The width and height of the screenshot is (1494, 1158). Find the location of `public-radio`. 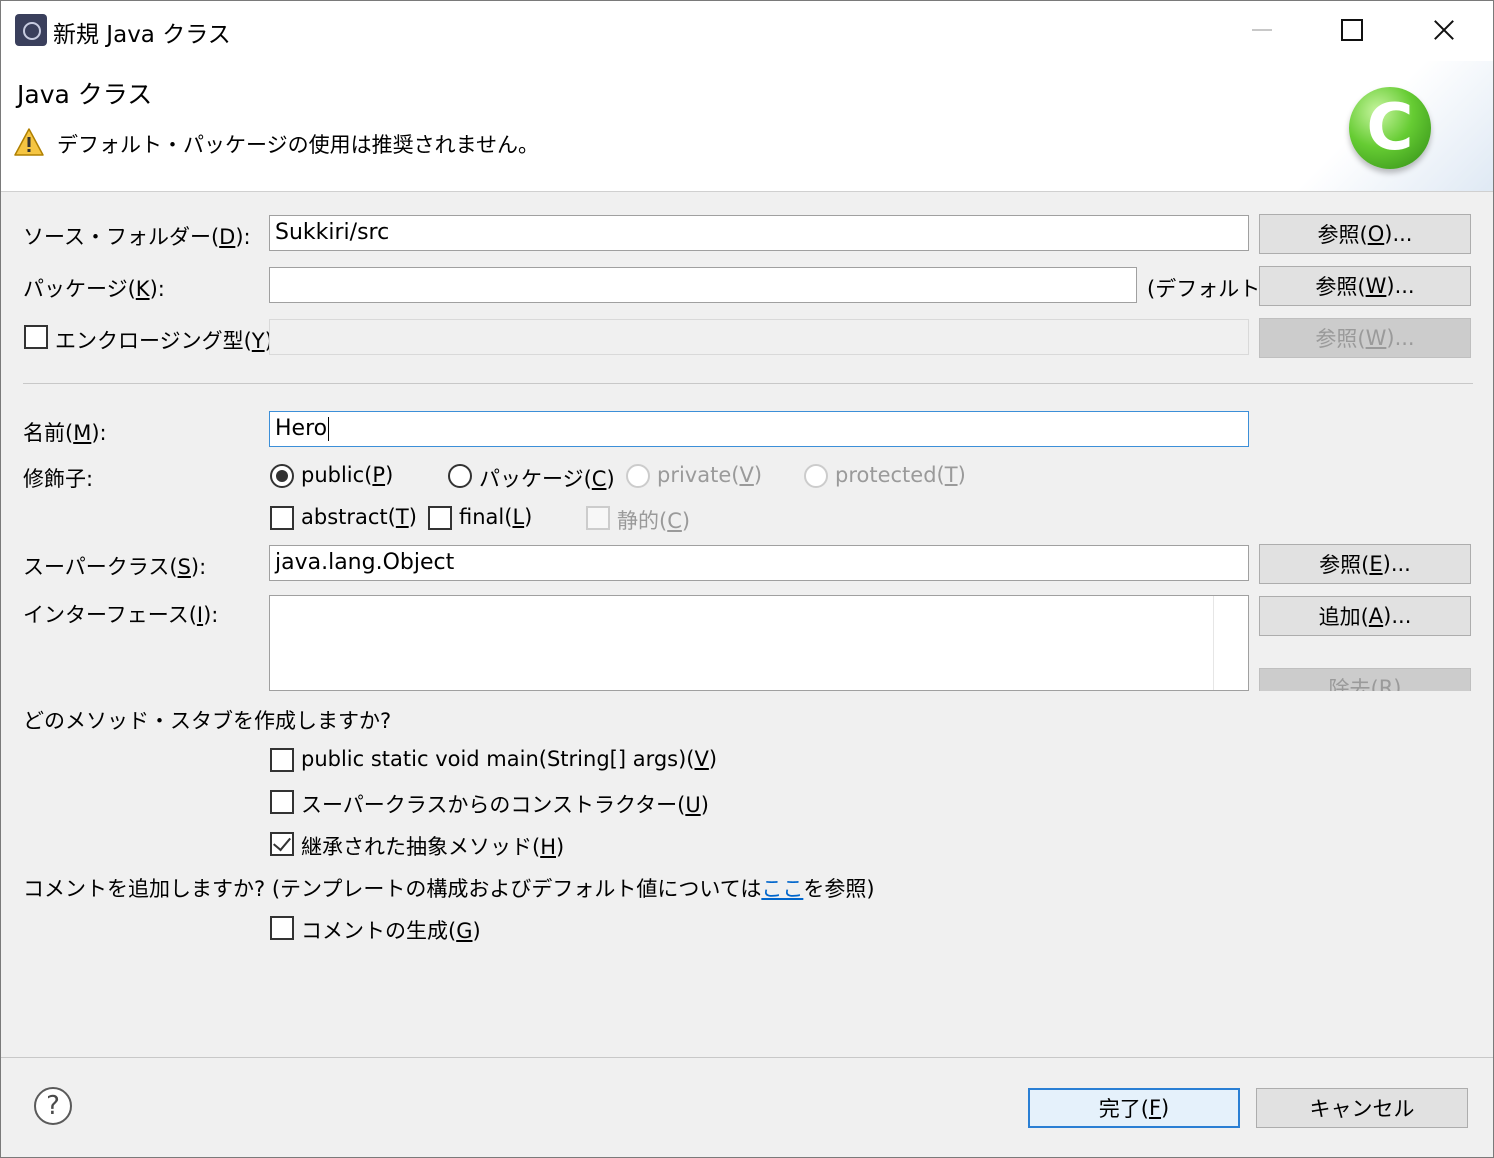

public-radio is located at coordinates (282, 476).